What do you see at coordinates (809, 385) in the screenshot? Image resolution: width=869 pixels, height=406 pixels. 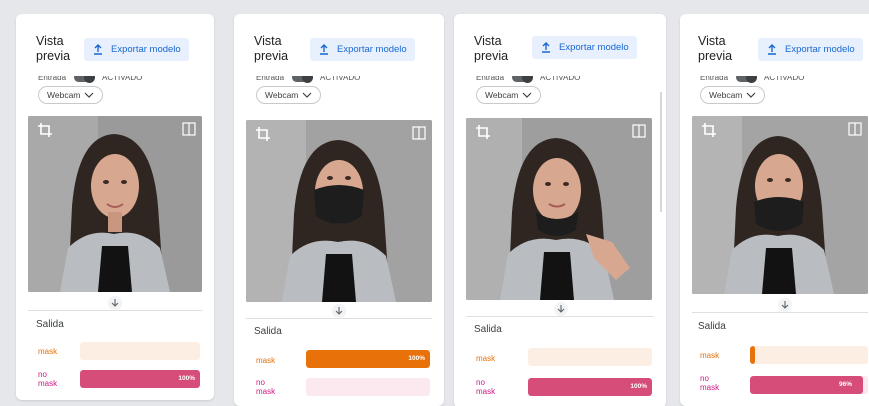 I see `confidence-bar-no-mask: 96%` at bounding box center [809, 385].